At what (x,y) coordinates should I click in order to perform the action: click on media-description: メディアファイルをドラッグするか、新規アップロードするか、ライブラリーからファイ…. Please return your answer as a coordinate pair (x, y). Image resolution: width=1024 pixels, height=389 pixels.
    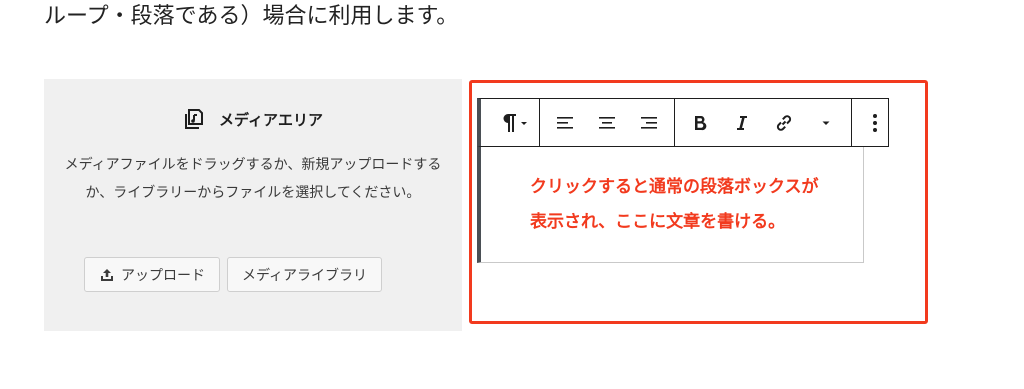
    Looking at the image, I should click on (253, 179).